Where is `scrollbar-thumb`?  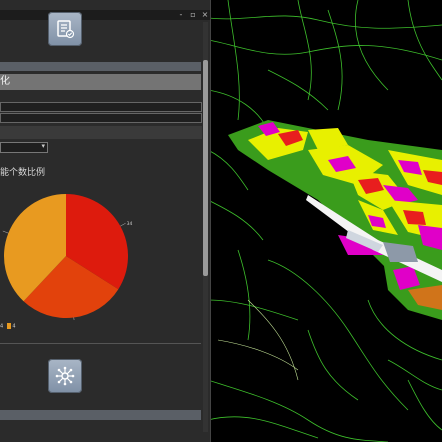
scrollbar-thumb is located at coordinates (205, 168).